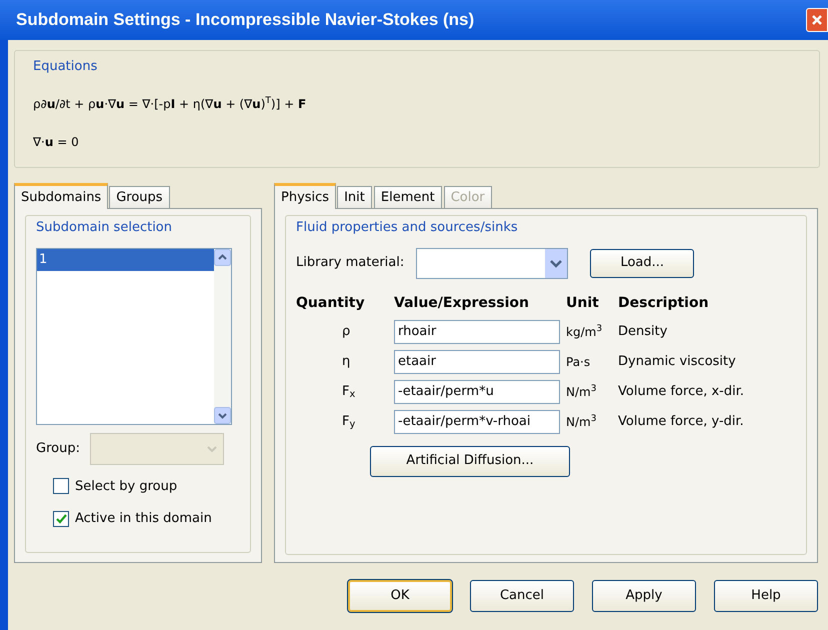 This screenshot has width=828, height=630. What do you see at coordinates (477, 362) in the screenshot?
I see `value-field: etaair` at bounding box center [477, 362].